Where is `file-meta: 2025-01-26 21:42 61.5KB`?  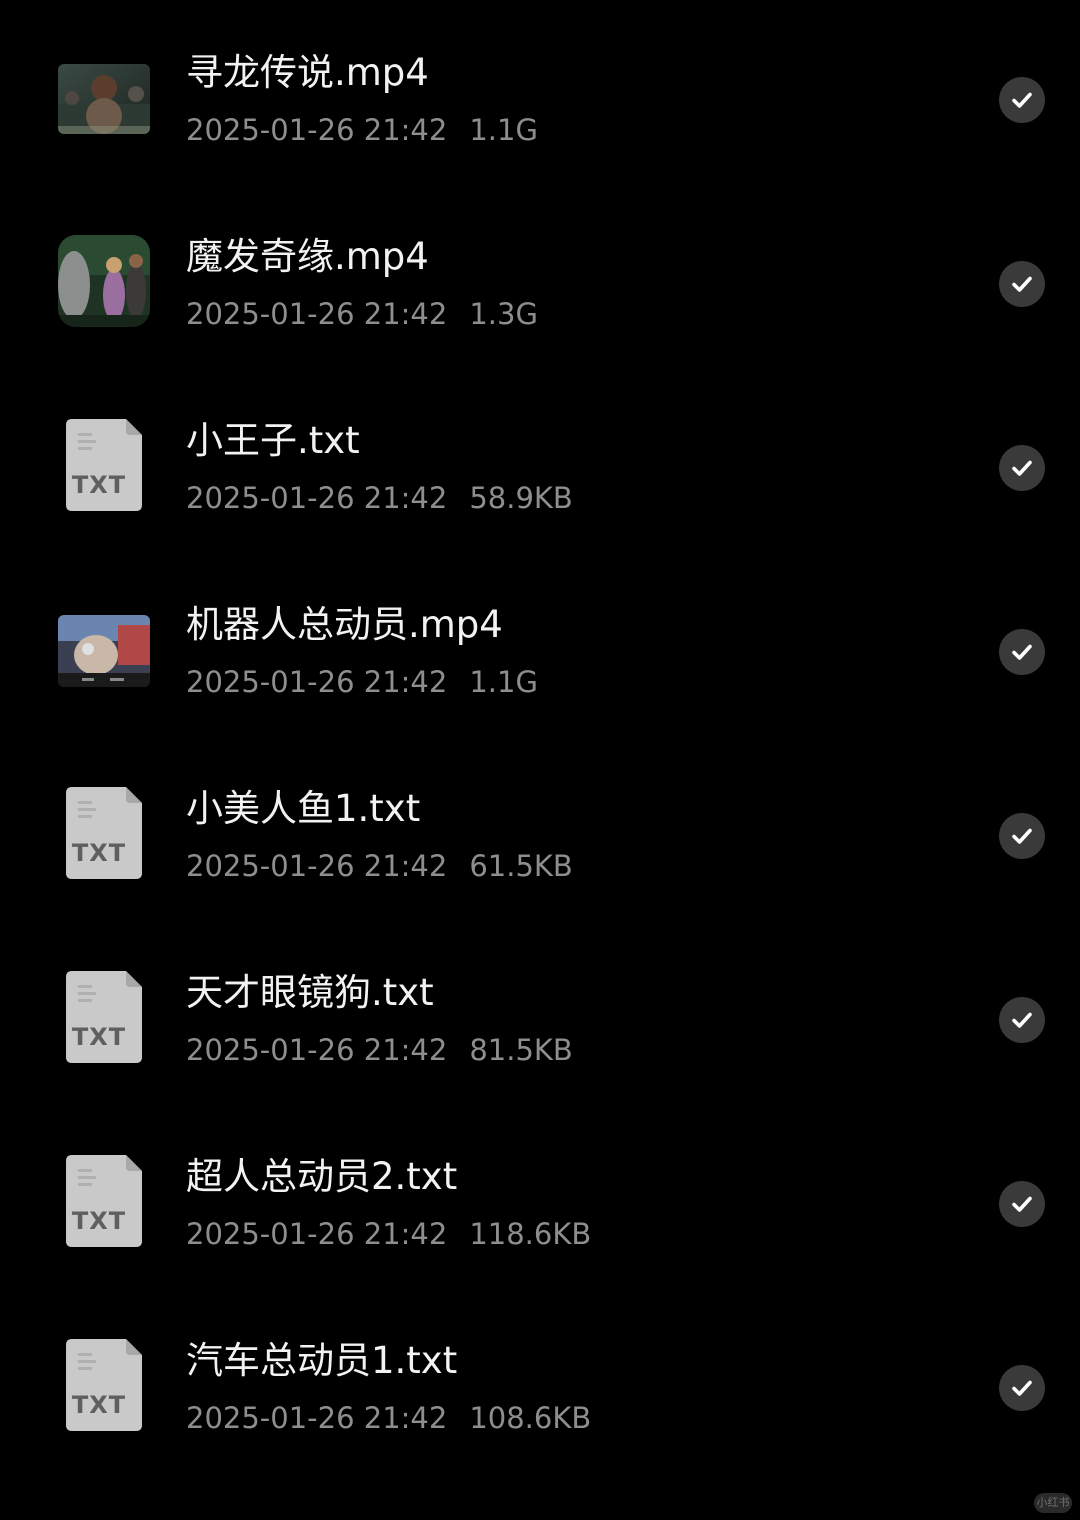 file-meta: 2025-01-26 21:42 61.5KB is located at coordinates (379, 866).